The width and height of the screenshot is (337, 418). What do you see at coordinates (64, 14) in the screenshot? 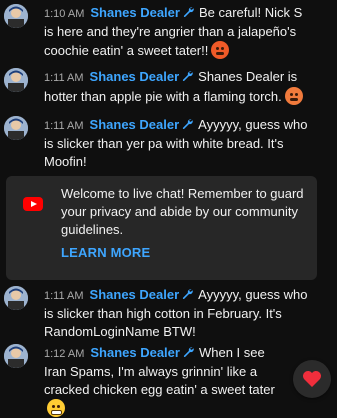
I see `timestamp: 1:10 AM` at bounding box center [64, 14].